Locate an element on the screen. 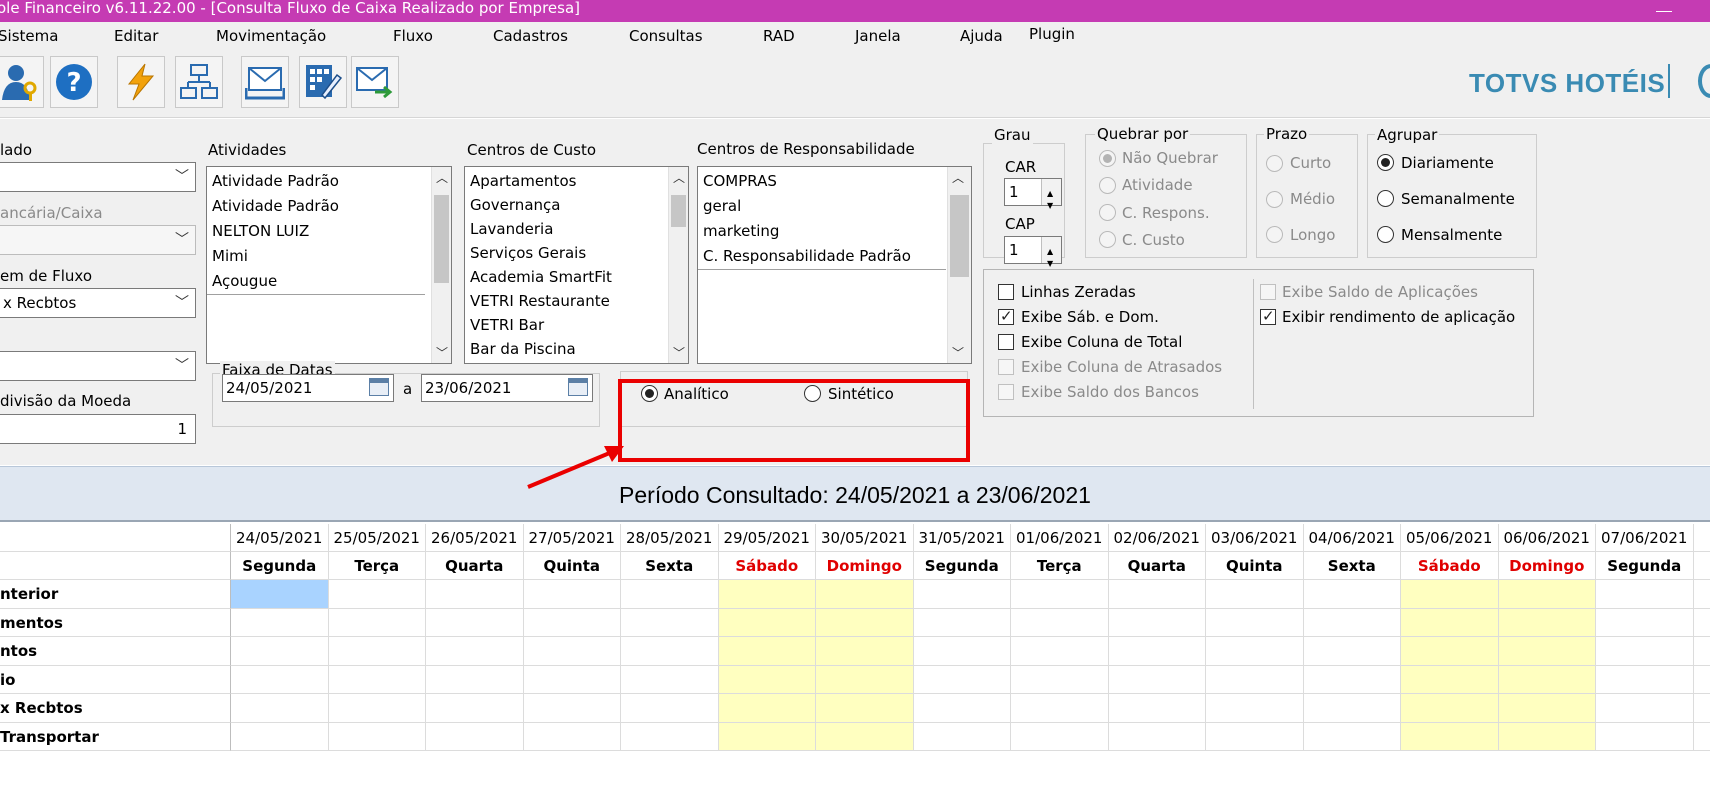 Image resolution: width=1710 pixels, height=786 pixels. list-item: Serviços Gerais is located at coordinates (528, 253).